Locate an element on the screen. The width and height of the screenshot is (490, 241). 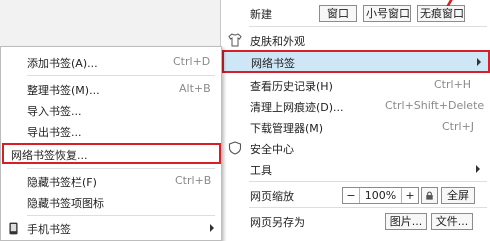
menu-item-history-shortcut: Ctrl+H is located at coordinates (453, 84).